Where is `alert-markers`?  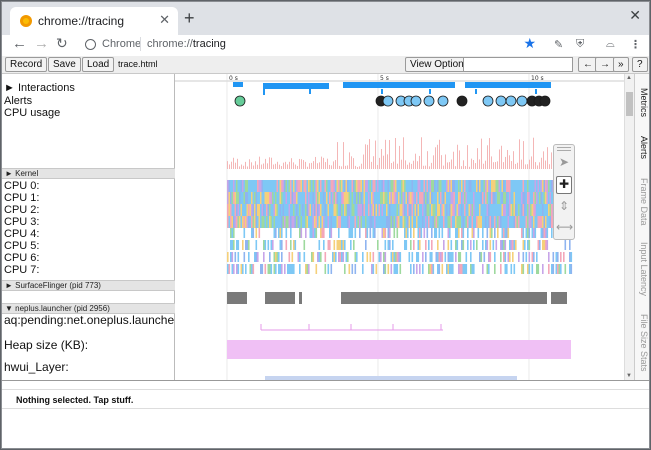 alert-markers is located at coordinates (392, 101).